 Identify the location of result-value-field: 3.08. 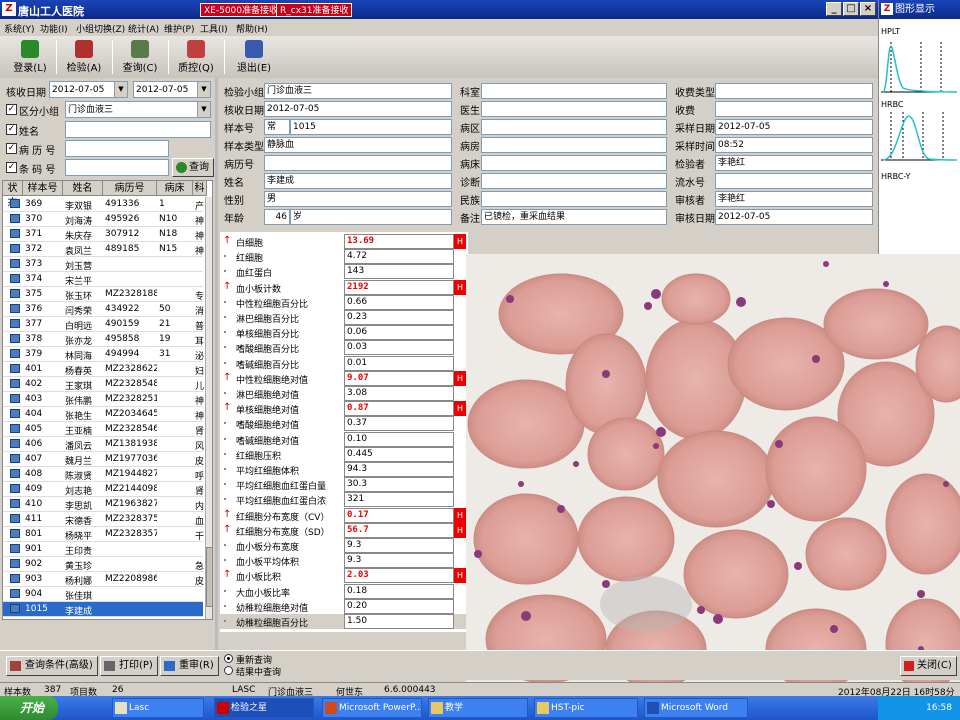
(399, 393).